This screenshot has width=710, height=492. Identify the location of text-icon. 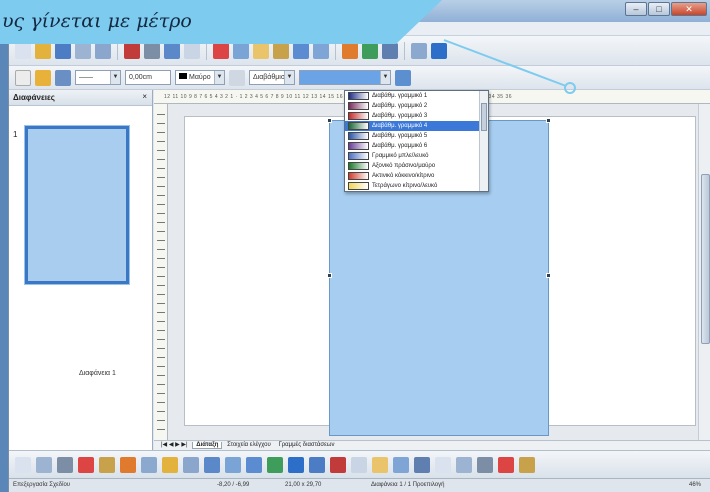
(128, 464).